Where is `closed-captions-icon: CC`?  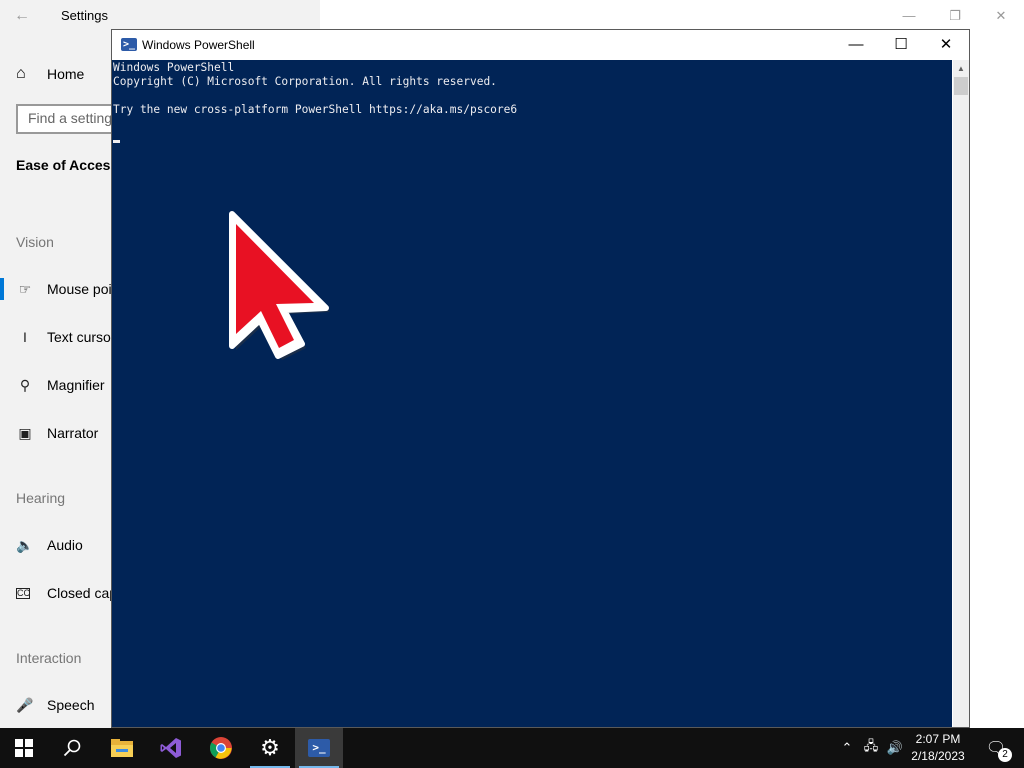 closed-captions-icon: CC is located at coordinates (23, 593).